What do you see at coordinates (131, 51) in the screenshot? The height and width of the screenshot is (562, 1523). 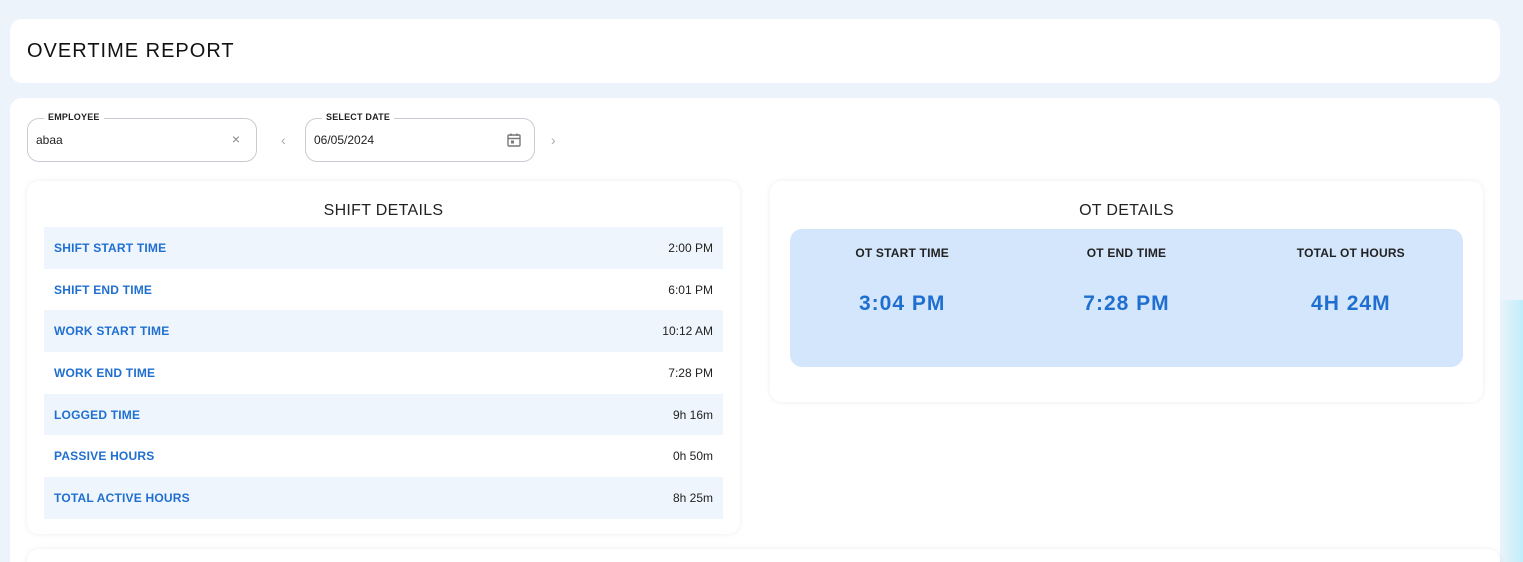 I see `page-title: OVERTIME REPORT` at bounding box center [131, 51].